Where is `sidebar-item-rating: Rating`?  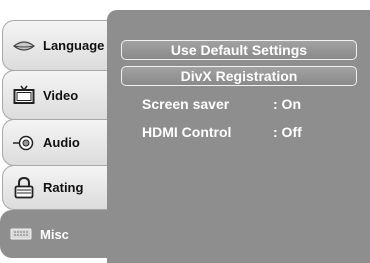
sidebar-item-rating: Rating is located at coordinates (56, 187).